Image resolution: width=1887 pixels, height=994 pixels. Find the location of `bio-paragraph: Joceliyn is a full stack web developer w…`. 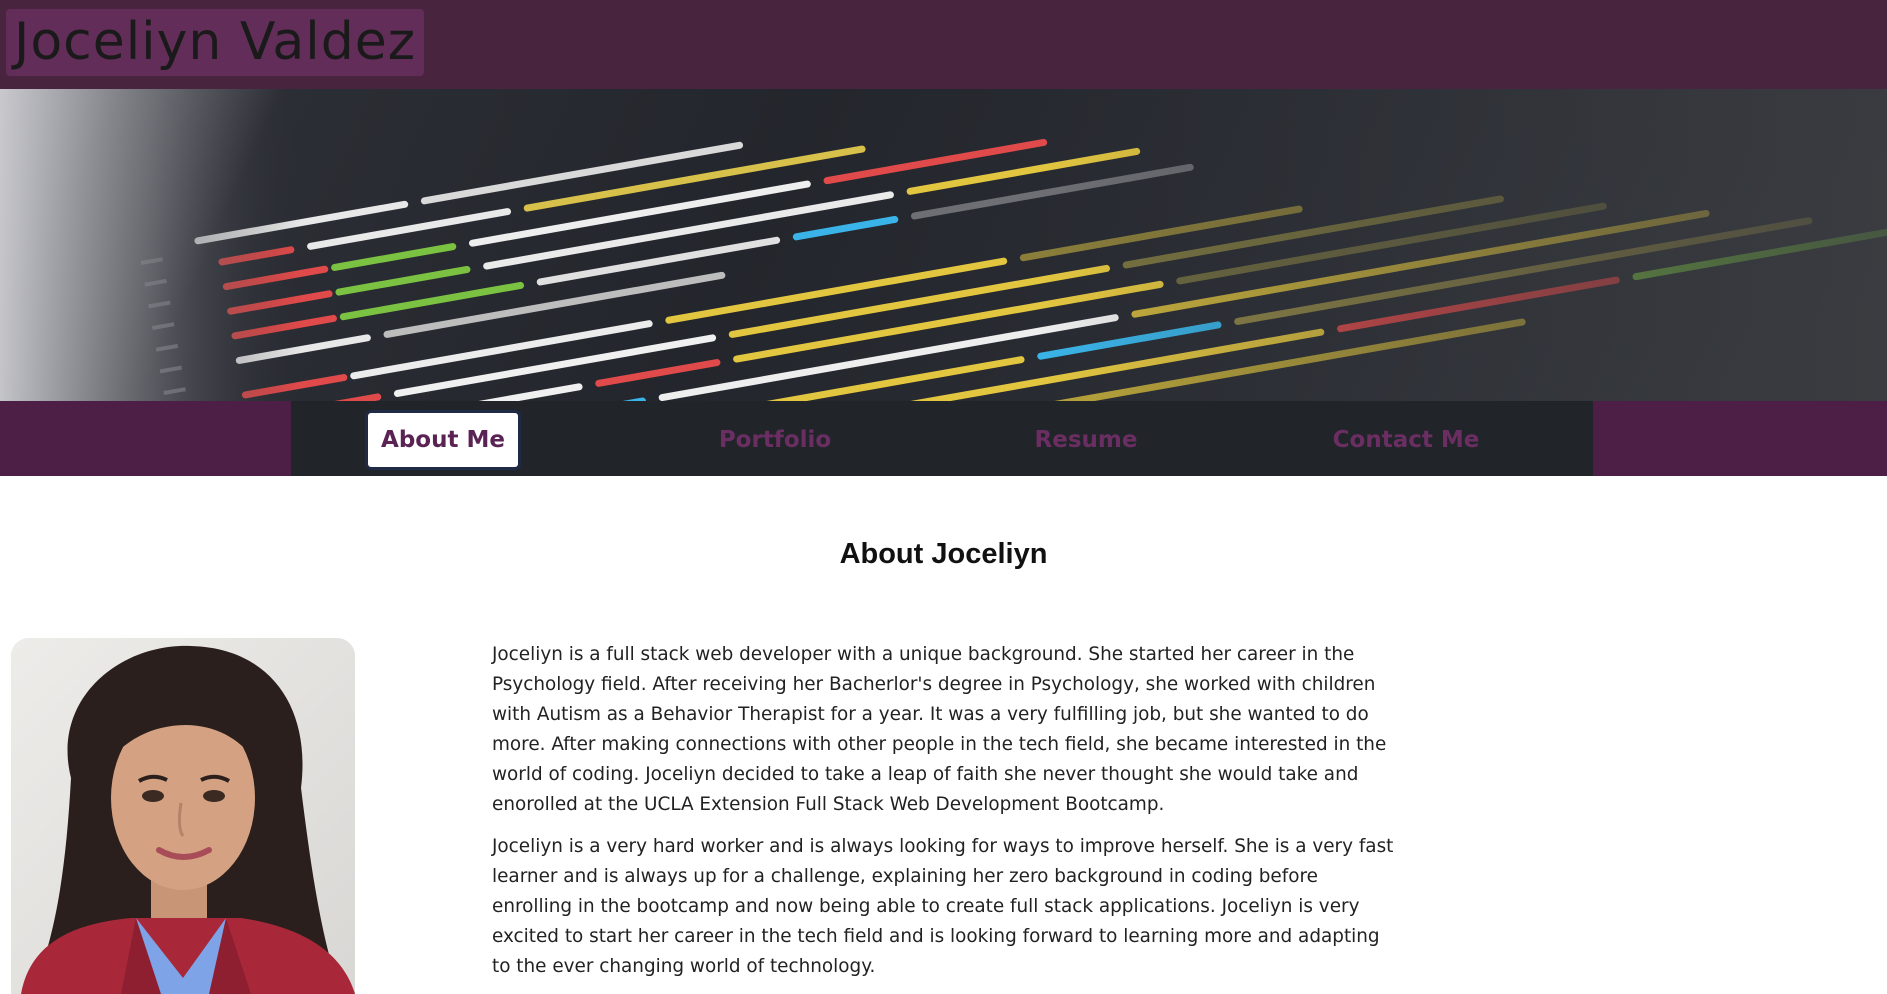

bio-paragraph: Joceliyn is a full stack web developer w… is located at coordinates (939, 729).